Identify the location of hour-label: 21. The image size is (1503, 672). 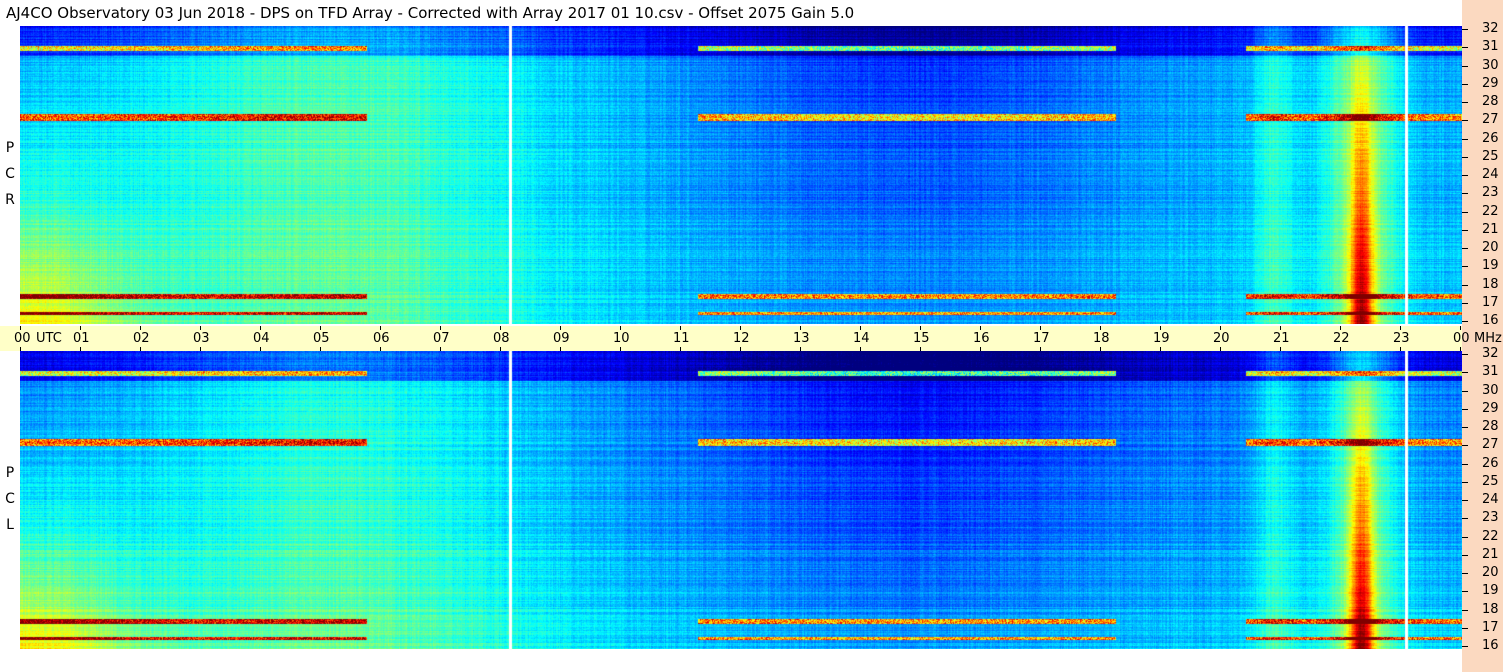
(1281, 338).